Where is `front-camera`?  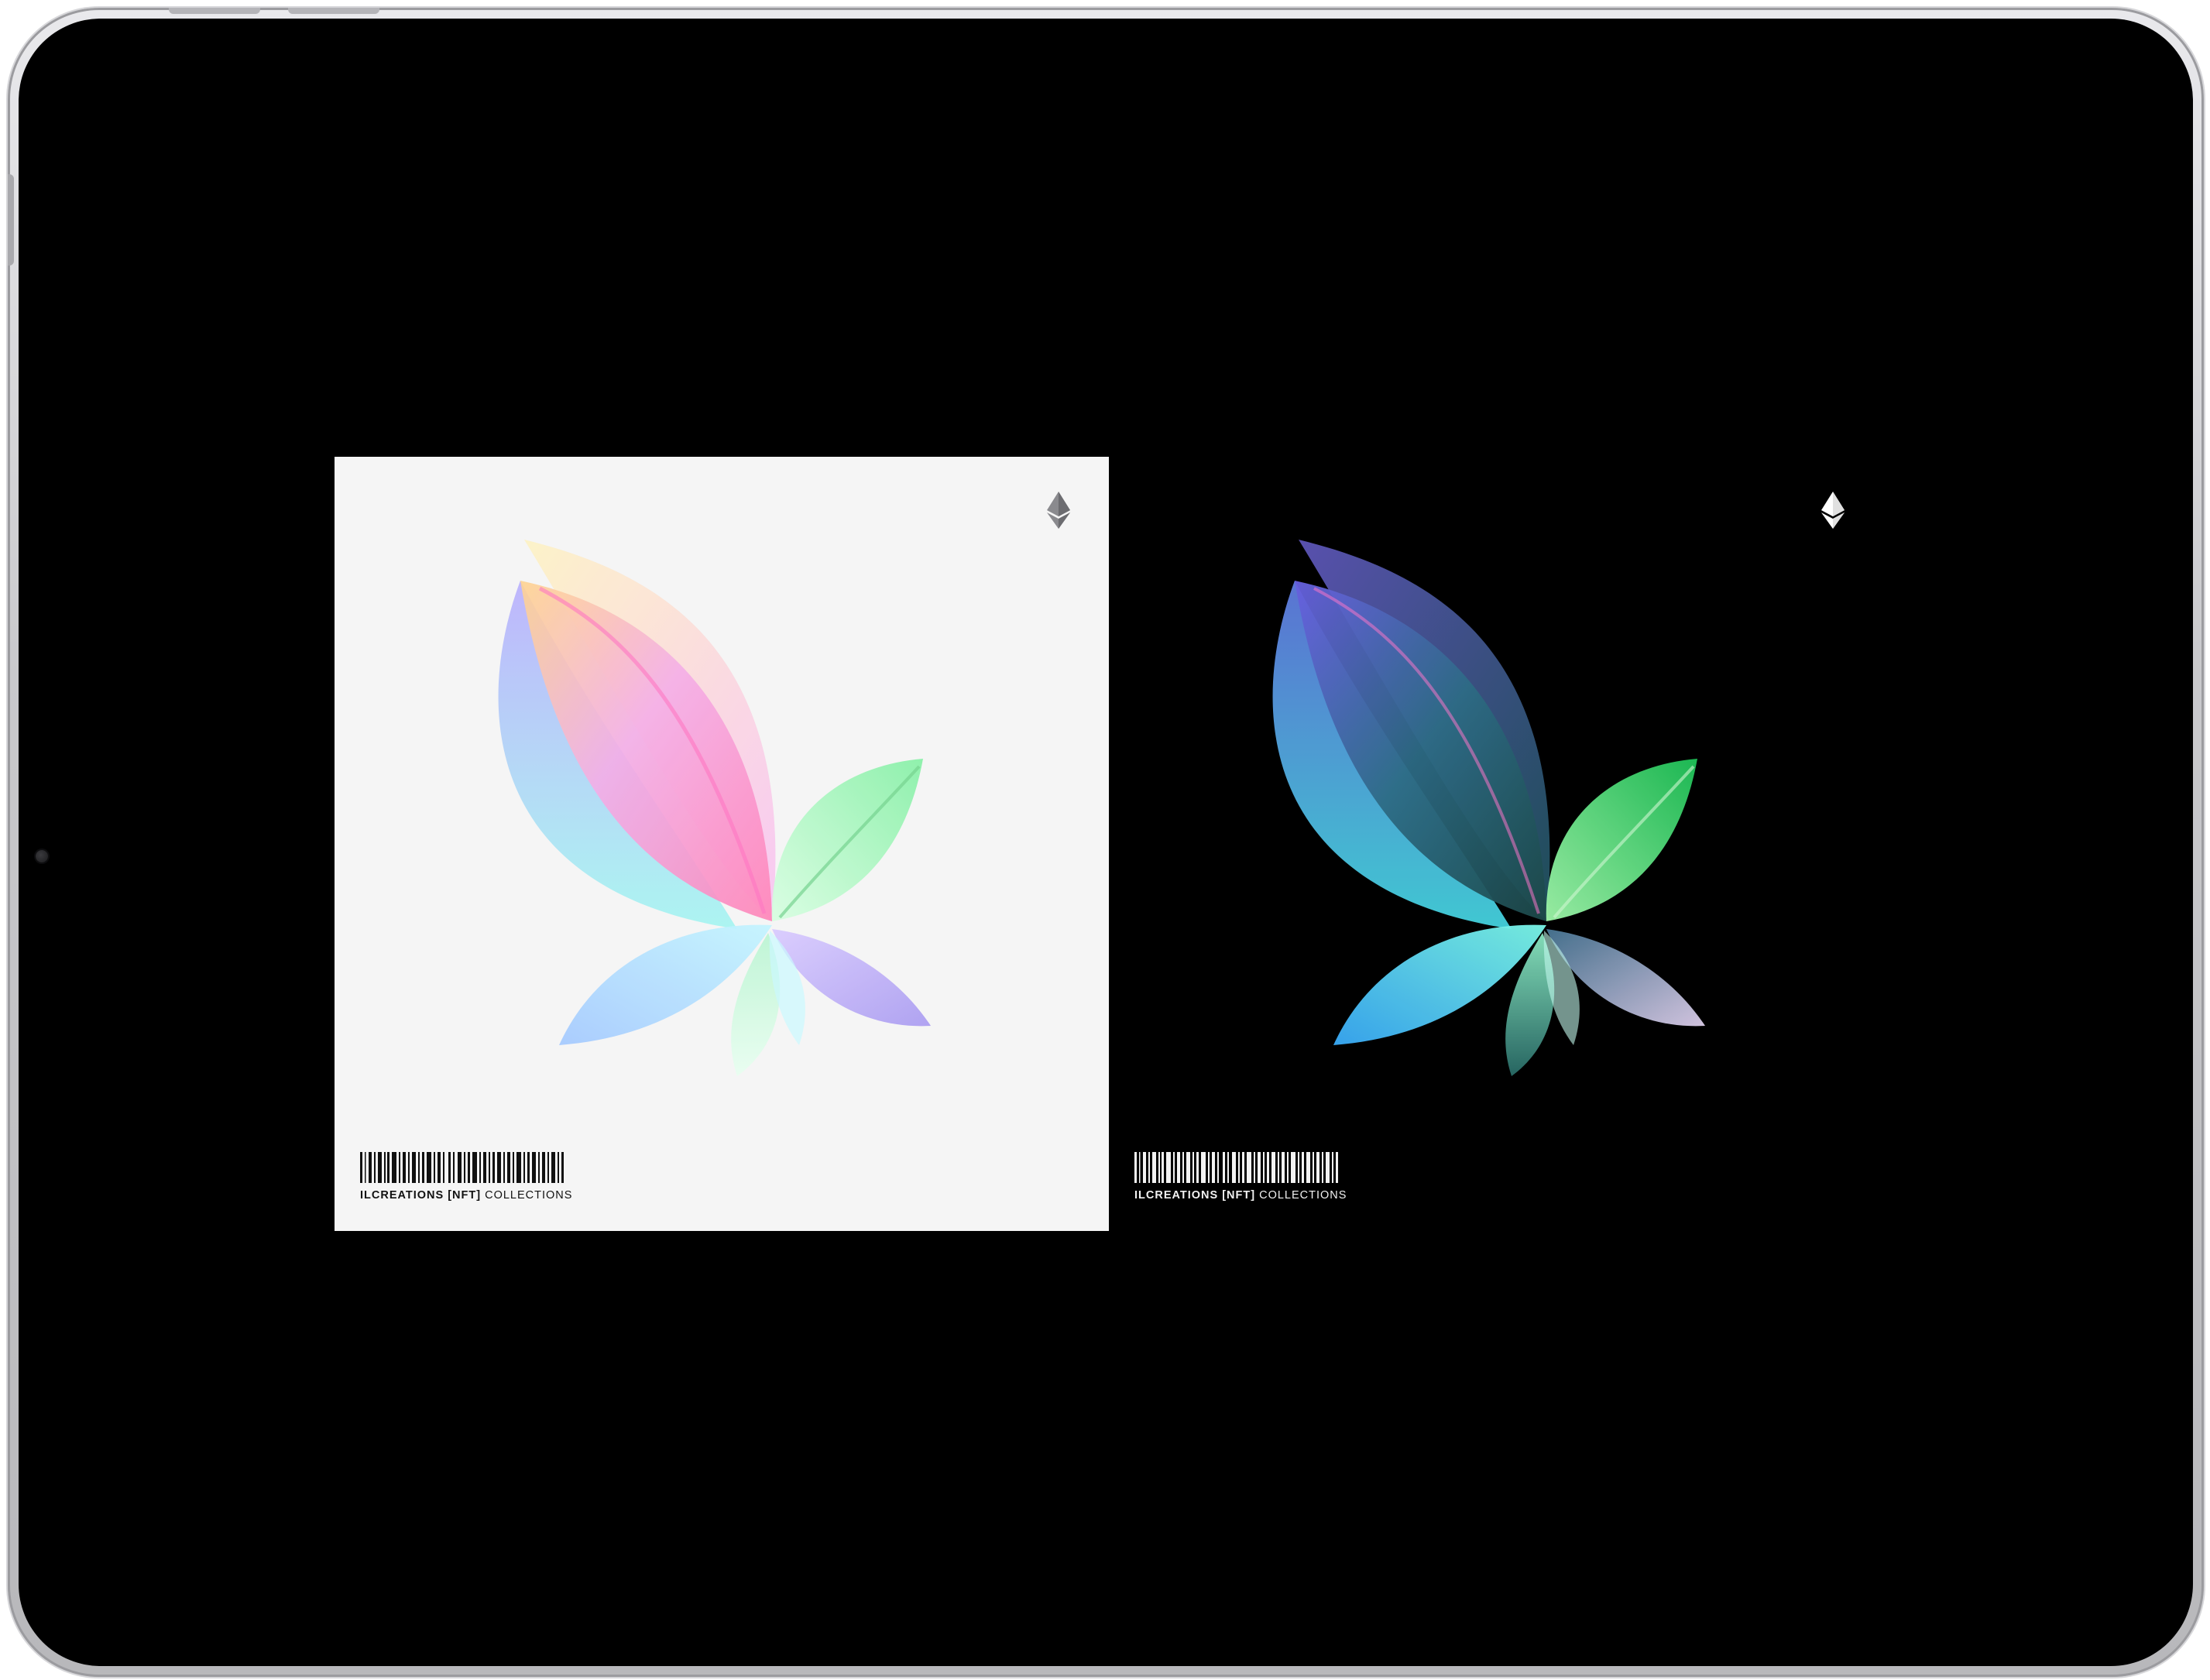
front-camera is located at coordinates (42, 856).